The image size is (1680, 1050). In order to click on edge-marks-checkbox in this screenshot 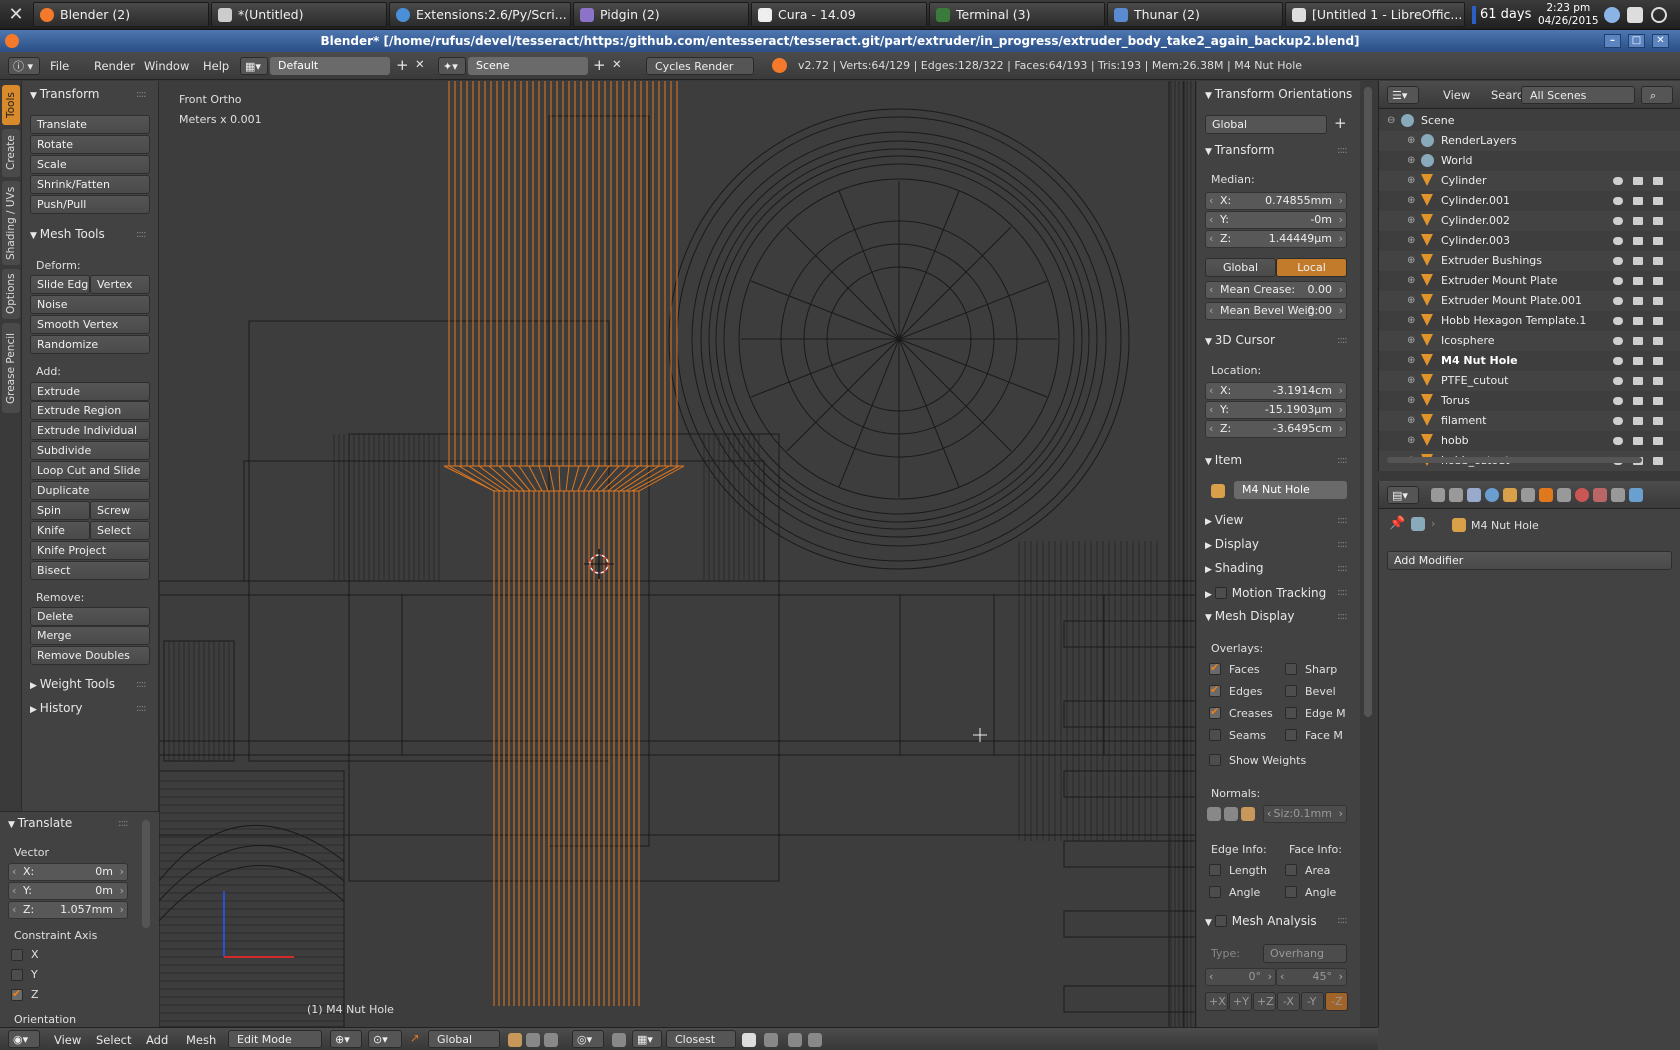, I will do `click(1291, 713)`.